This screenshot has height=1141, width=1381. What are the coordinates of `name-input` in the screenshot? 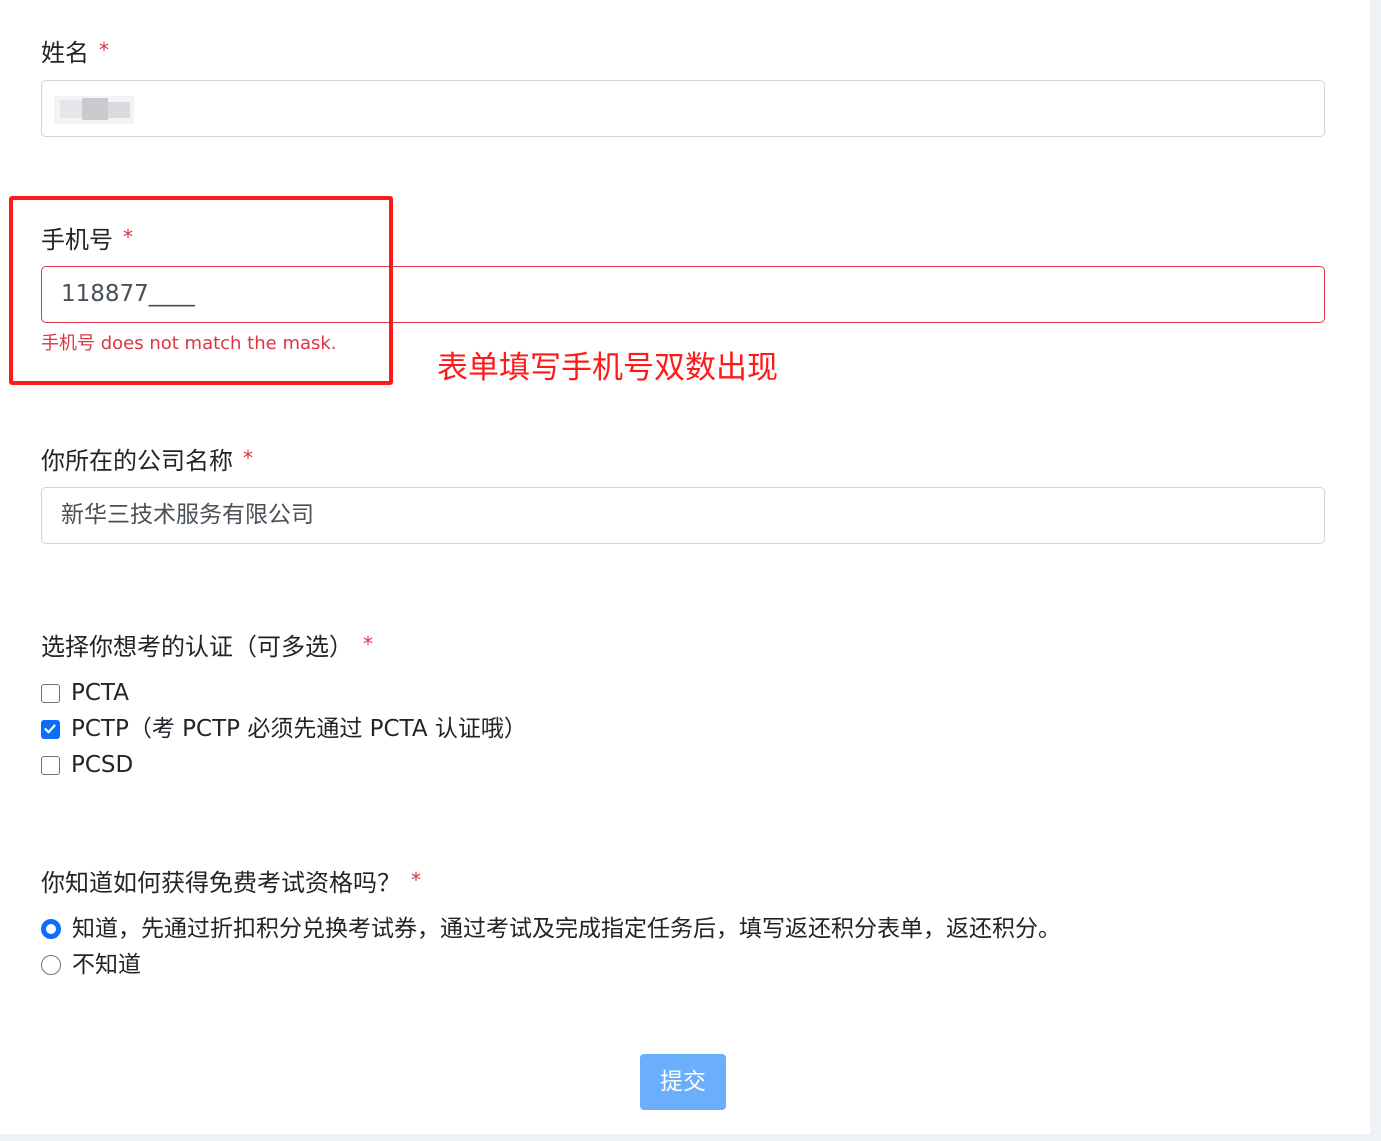 It's located at (683, 108).